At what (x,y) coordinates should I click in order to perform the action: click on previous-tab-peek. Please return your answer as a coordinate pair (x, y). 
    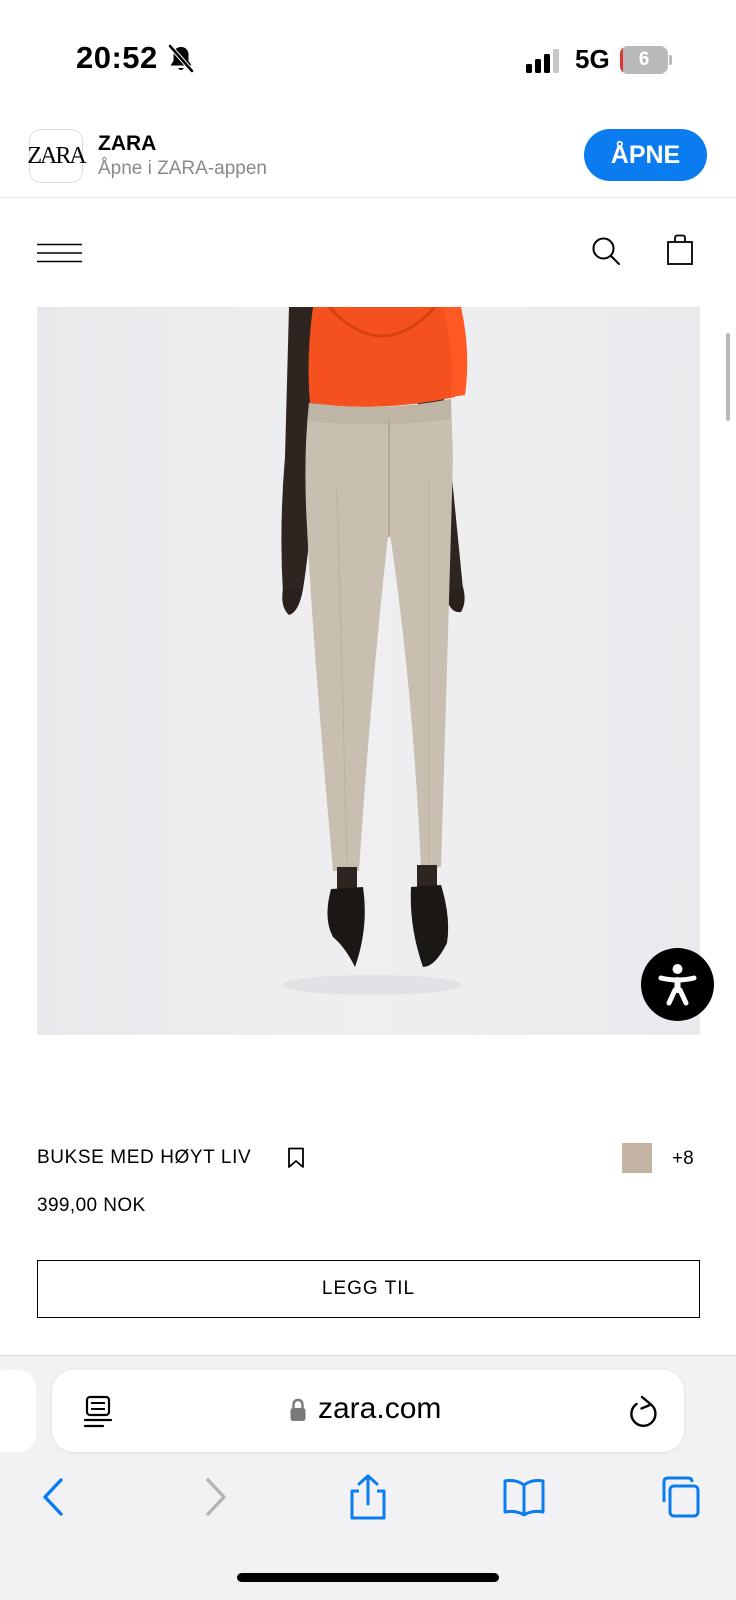
    Looking at the image, I should click on (18, 1411).